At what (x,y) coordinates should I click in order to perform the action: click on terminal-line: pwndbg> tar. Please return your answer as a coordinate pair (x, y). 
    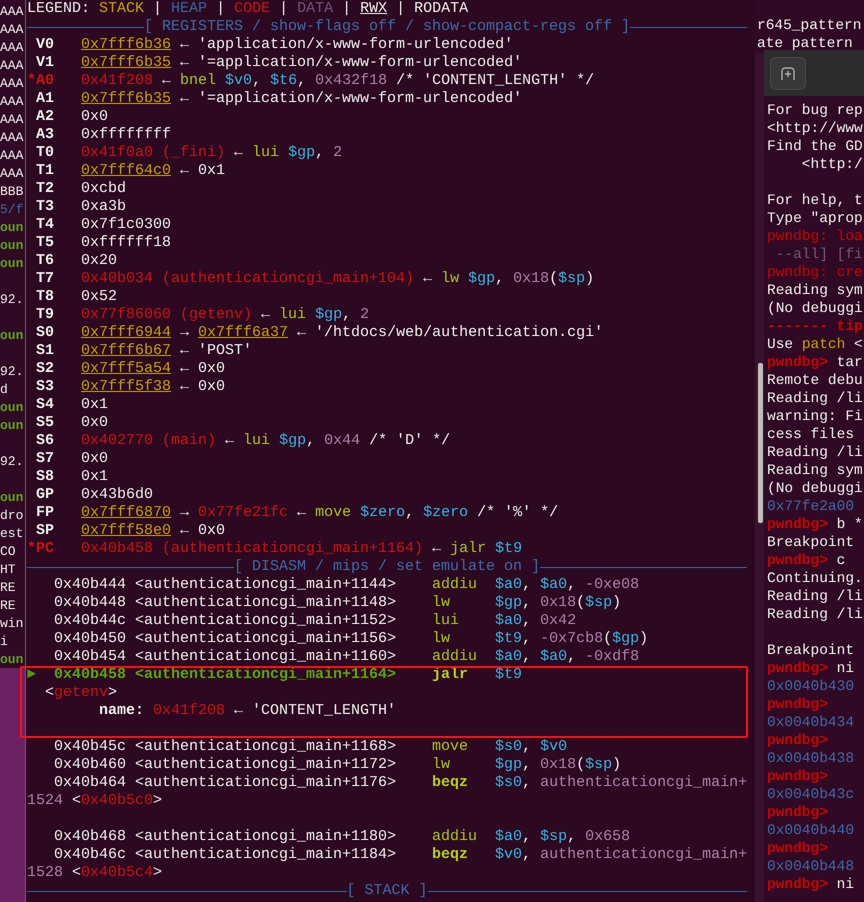
    Looking at the image, I should click on (815, 363).